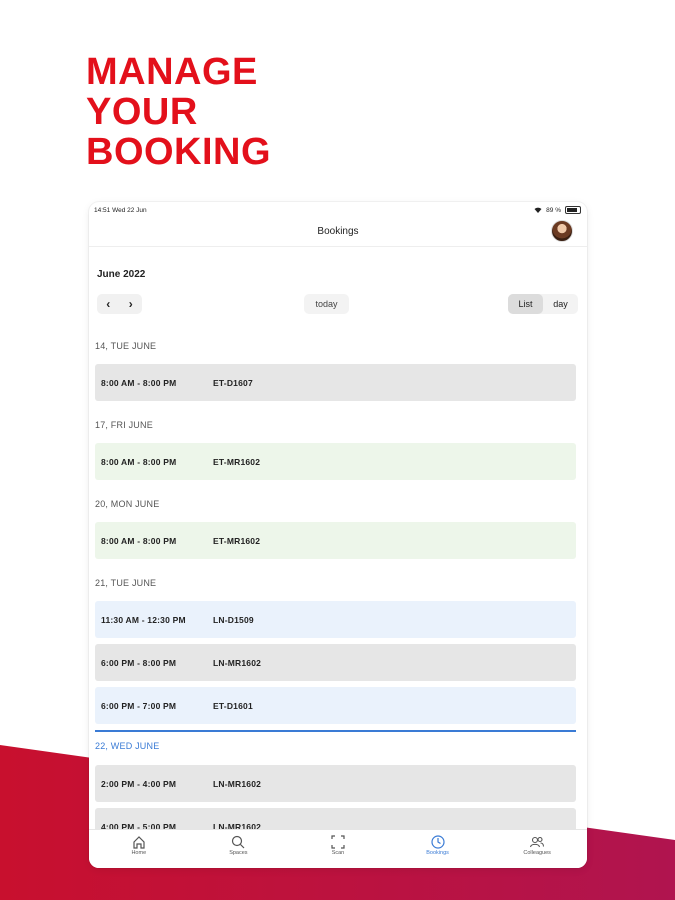 The width and height of the screenshot is (675, 900). I want to click on clock-icon, so click(437, 842).